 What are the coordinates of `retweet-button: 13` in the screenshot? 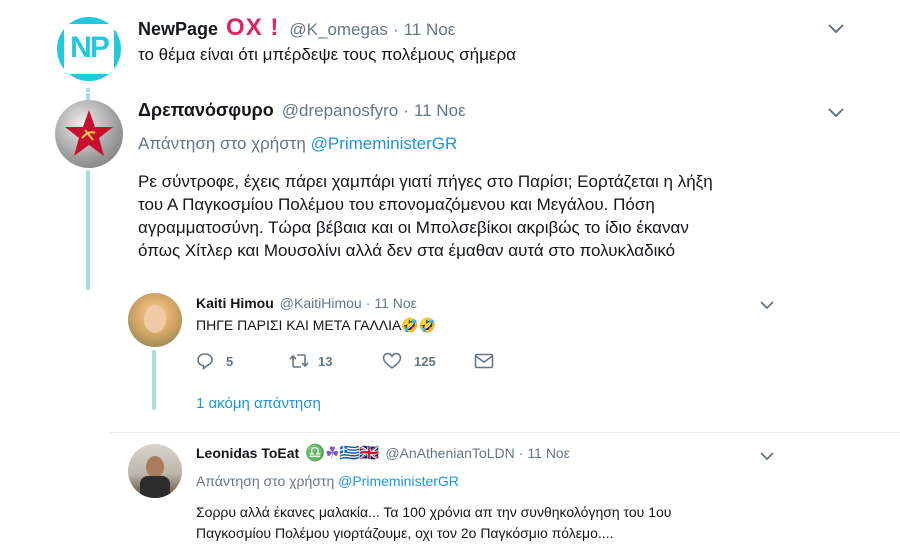 It's located at (310, 361).